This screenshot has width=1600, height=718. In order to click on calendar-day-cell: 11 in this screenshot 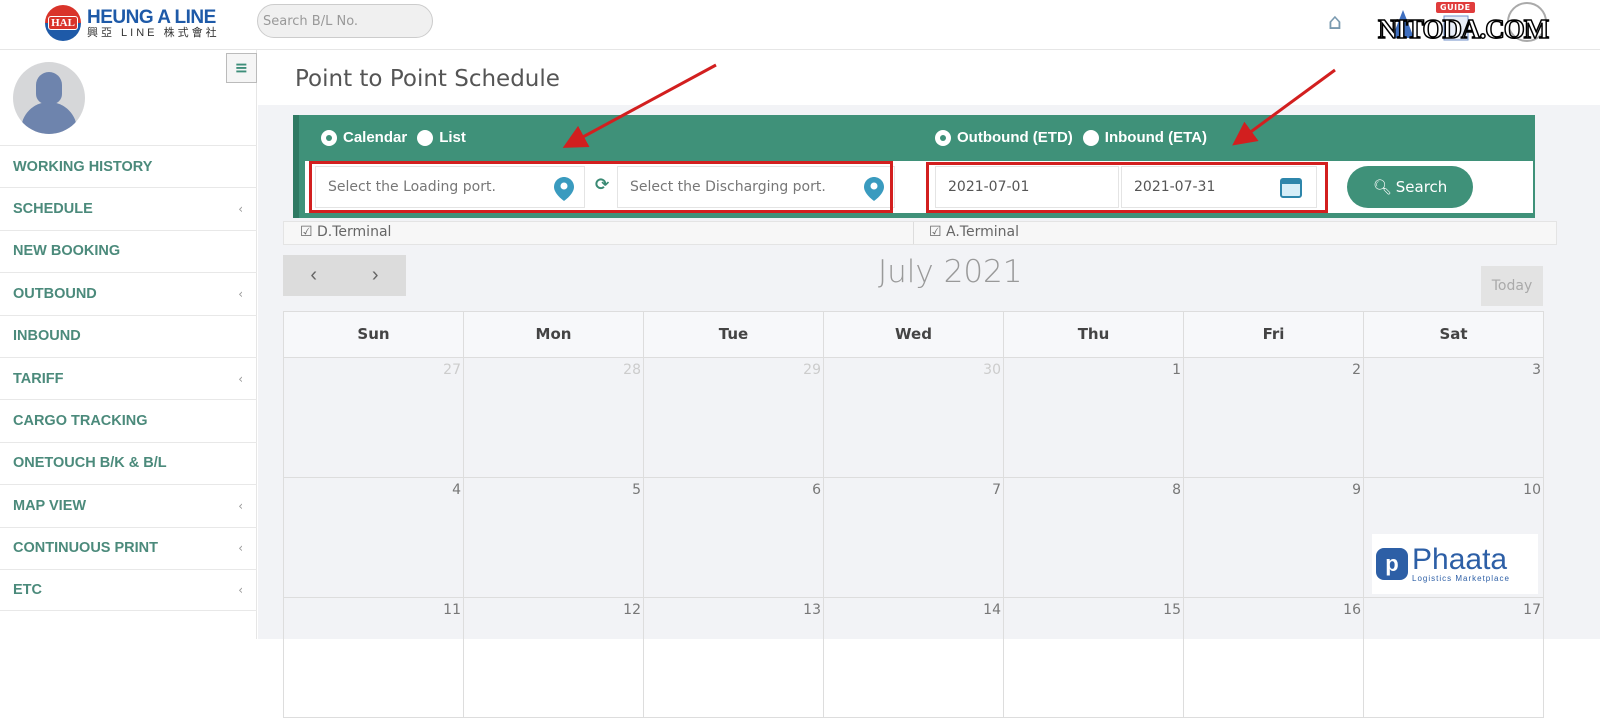, I will do `click(374, 657)`.